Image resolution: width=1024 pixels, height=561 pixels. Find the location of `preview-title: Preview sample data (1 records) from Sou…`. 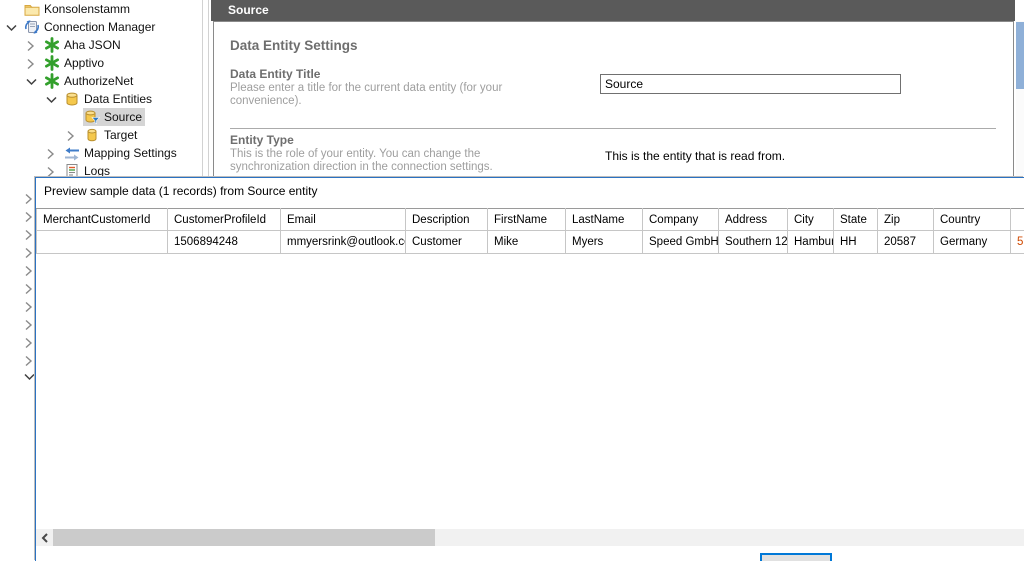

preview-title: Preview sample data (1 records) from Sou… is located at coordinates (181, 191).